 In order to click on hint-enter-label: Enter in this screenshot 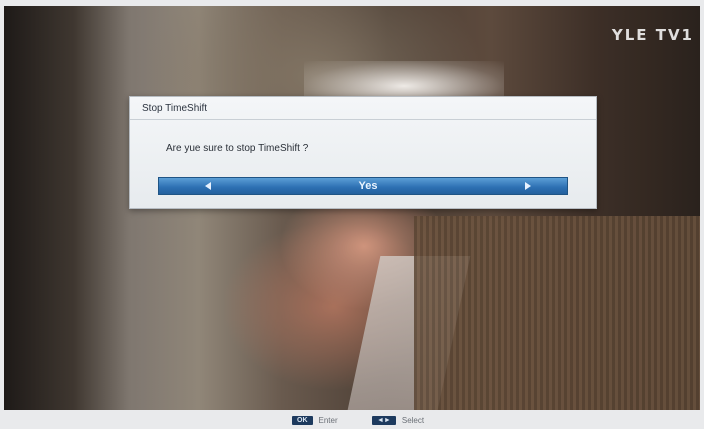, I will do `click(328, 420)`.